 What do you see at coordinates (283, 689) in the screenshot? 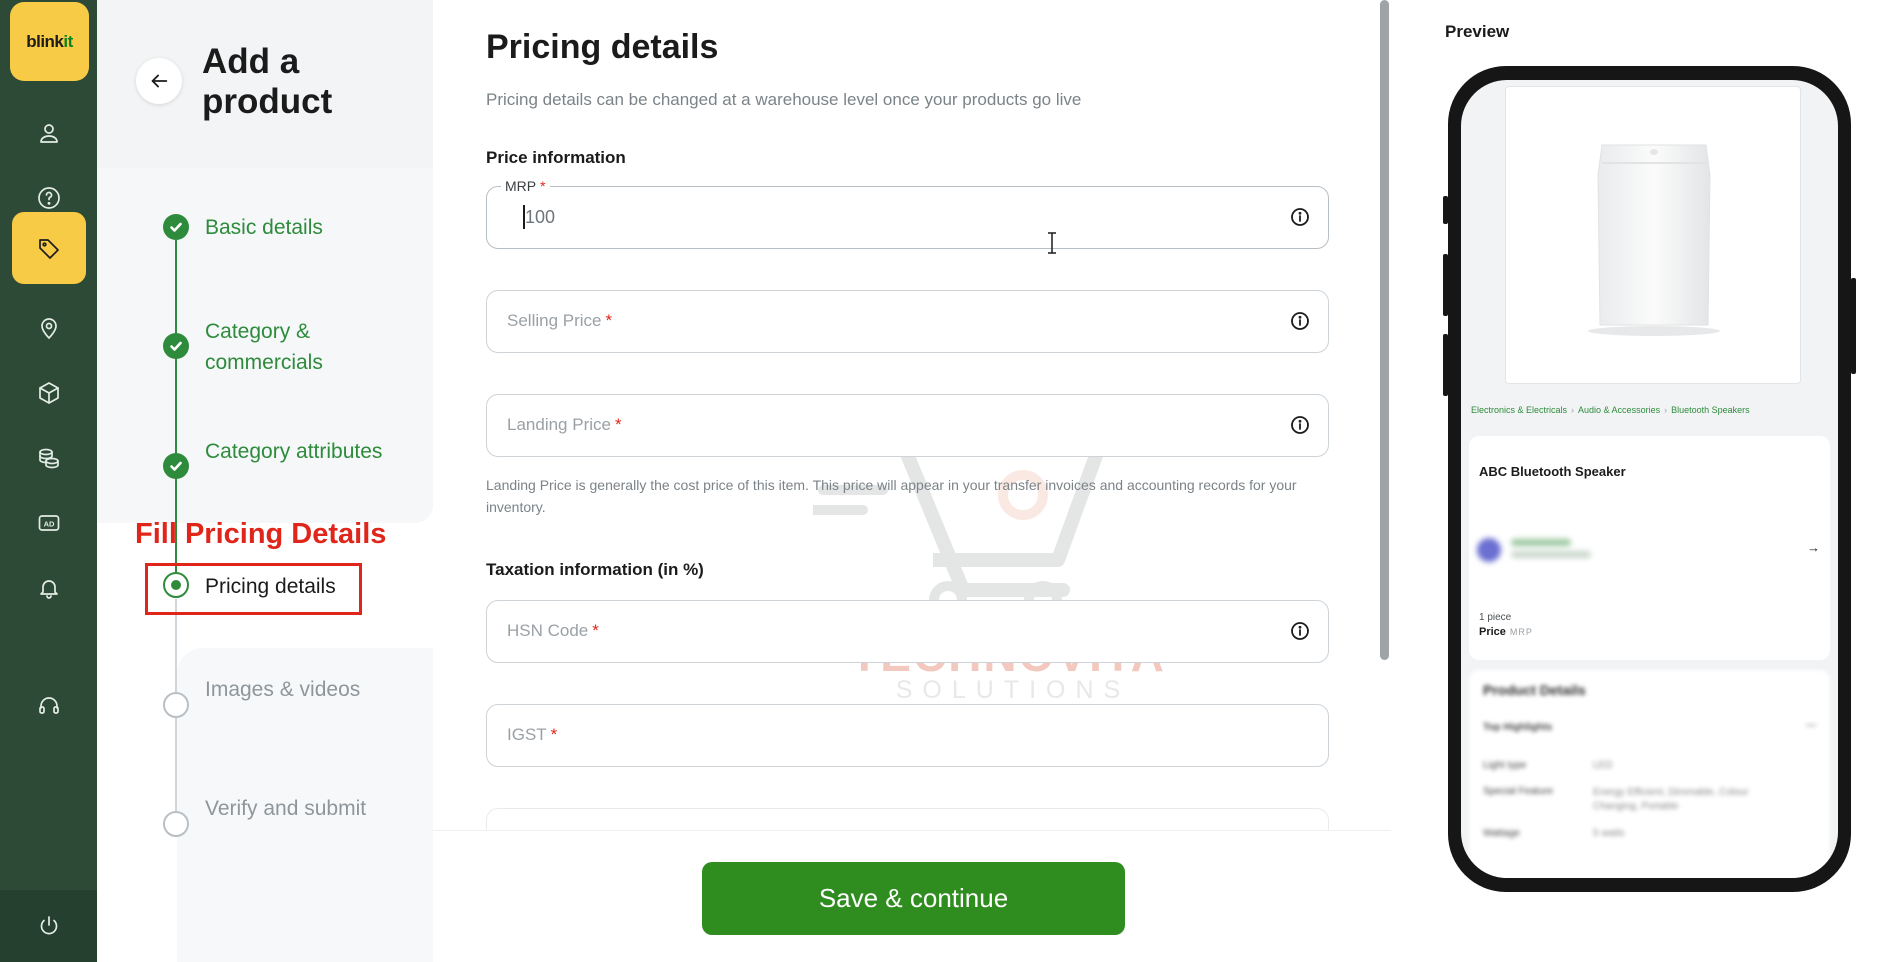
I see `step-images-videos: Images & videos` at bounding box center [283, 689].